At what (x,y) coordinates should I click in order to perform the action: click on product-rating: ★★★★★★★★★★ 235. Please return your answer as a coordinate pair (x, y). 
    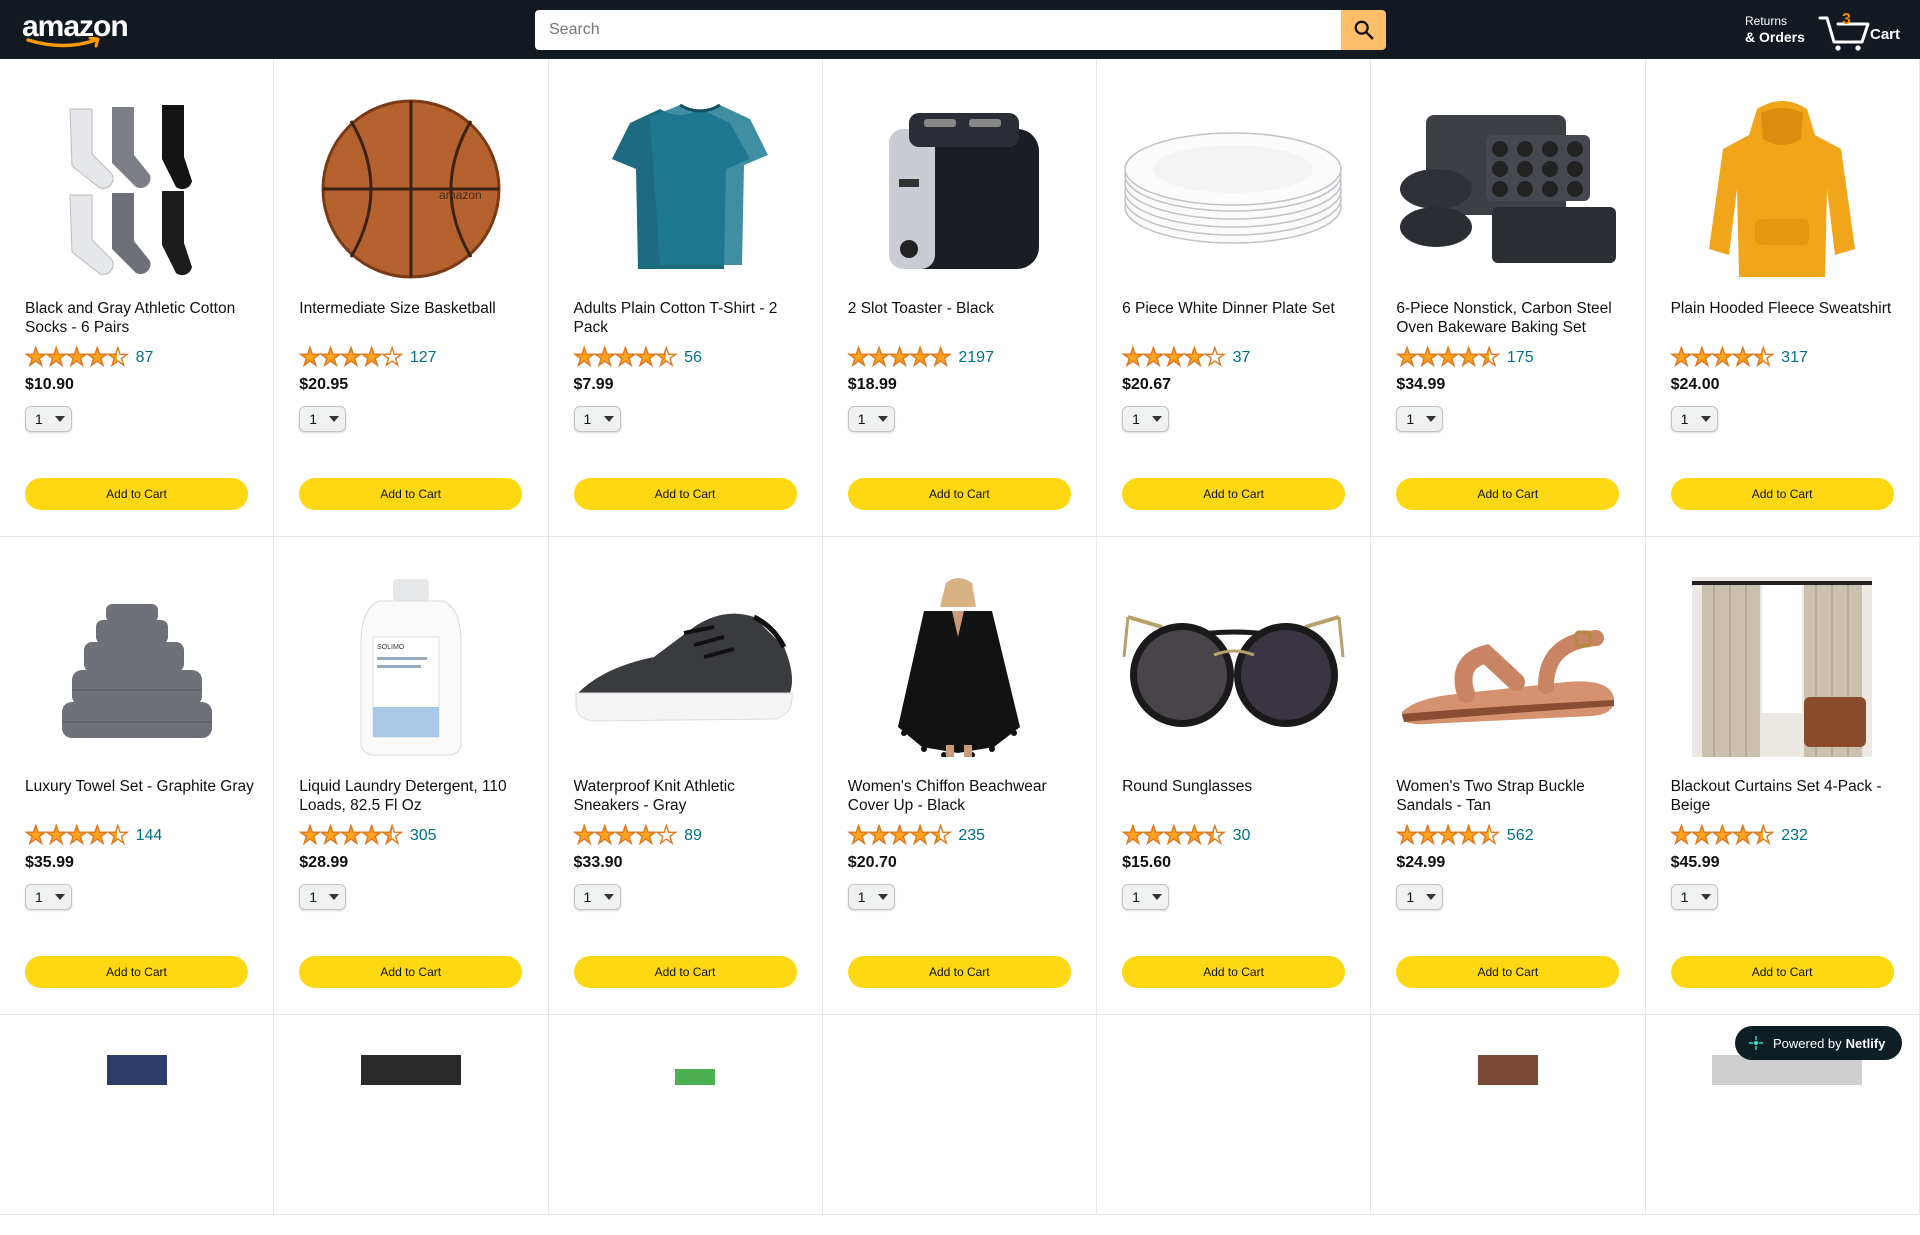
    Looking at the image, I should click on (916, 835).